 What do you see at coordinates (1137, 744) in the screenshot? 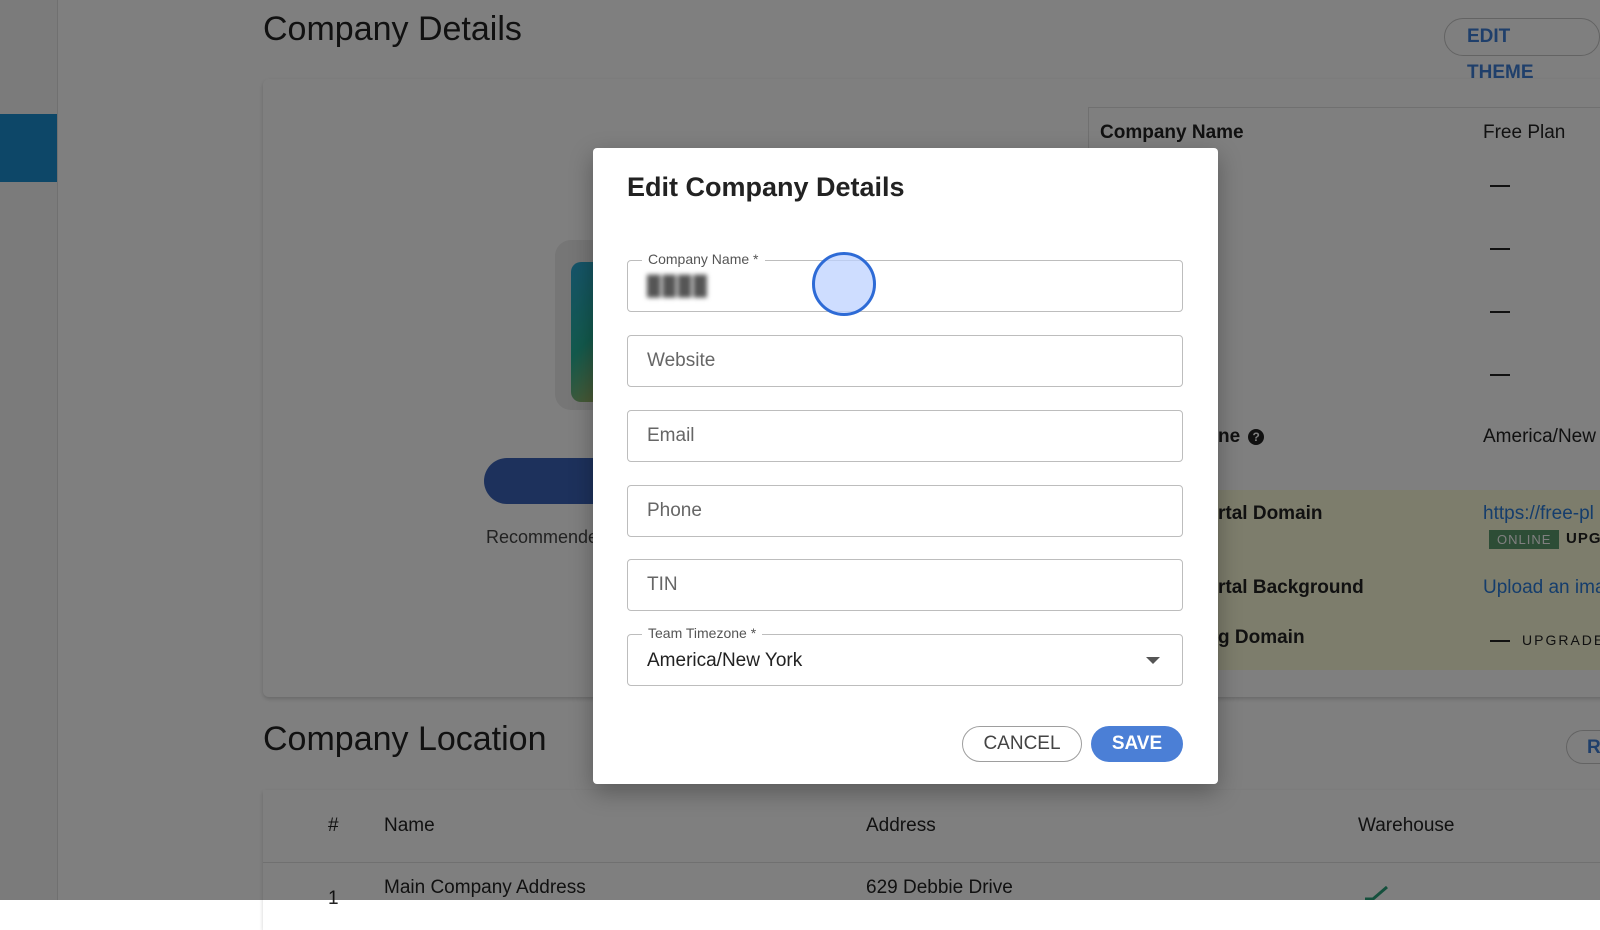
I see `save-button: SAVE` at bounding box center [1137, 744].